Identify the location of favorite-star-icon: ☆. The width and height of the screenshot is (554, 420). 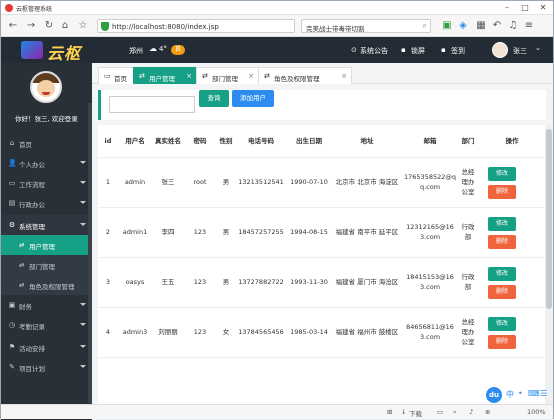
(83, 26).